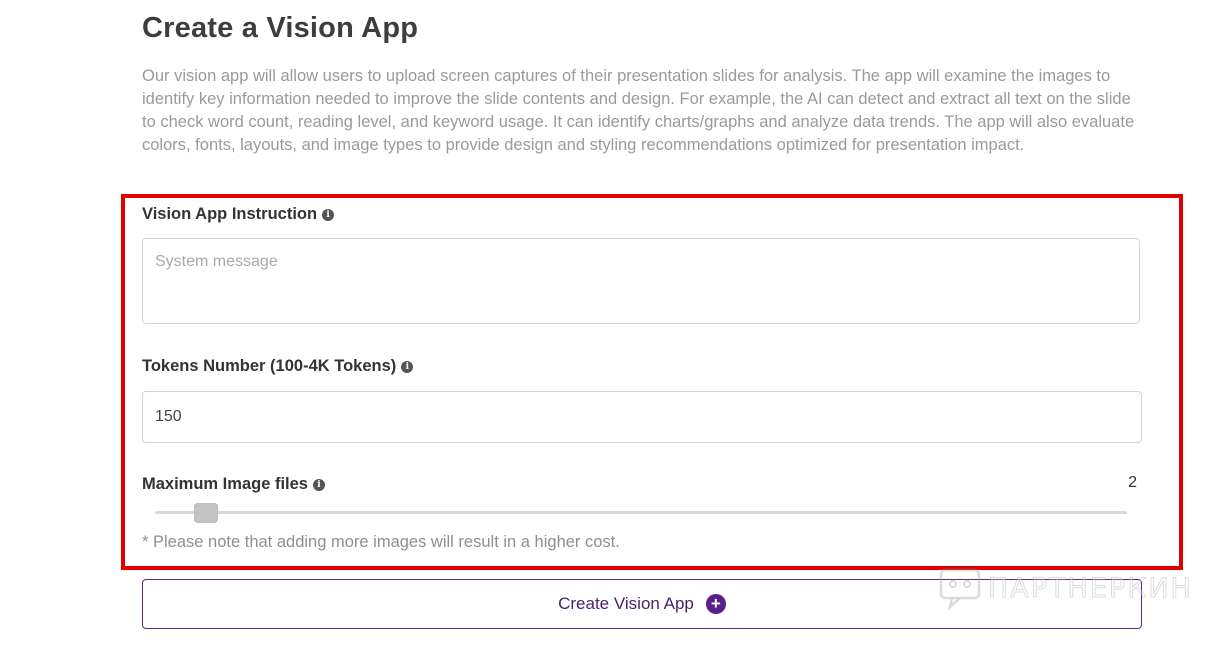 This screenshot has width=1232, height=668. I want to click on tokens-label: Tokens Number (100-4K Tokens) i, so click(278, 366).